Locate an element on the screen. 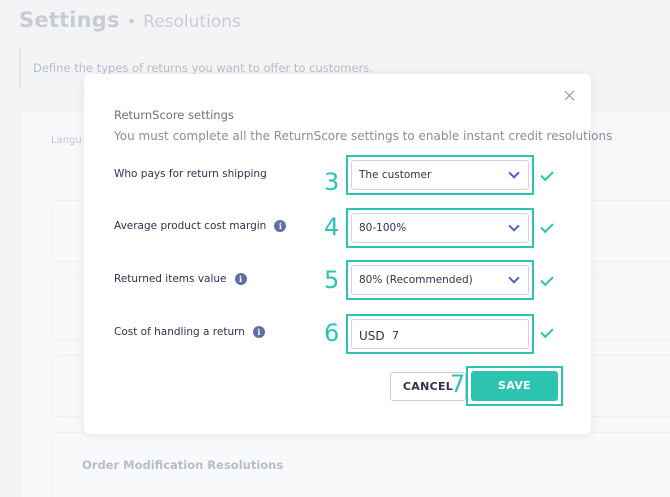 This screenshot has width=670, height=497. shipping-payer-highlight: The customer is located at coordinates (440, 175).